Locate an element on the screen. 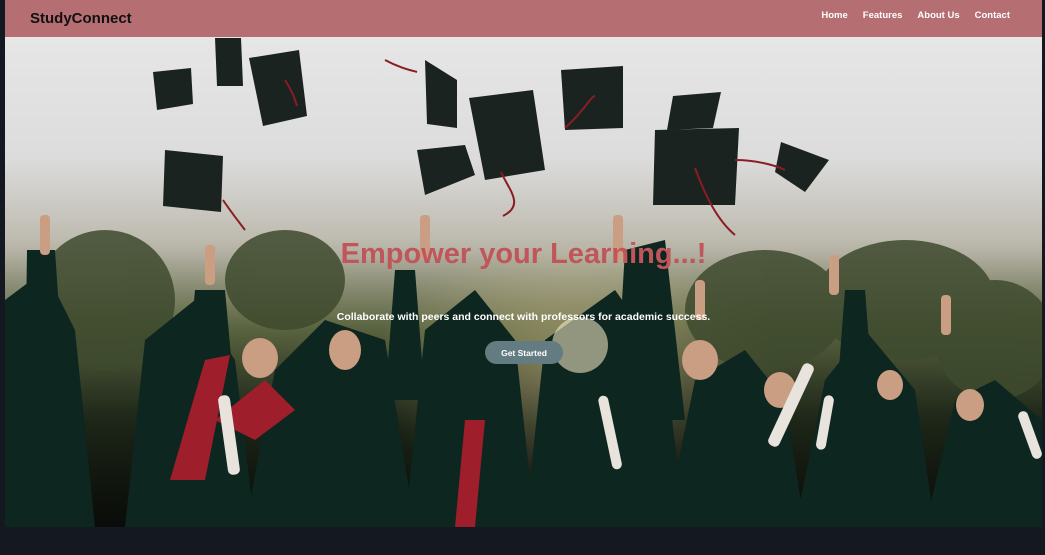 Image resolution: width=1045 pixels, height=555 pixels. brand-logo: StudyConnect is located at coordinates (81, 18).